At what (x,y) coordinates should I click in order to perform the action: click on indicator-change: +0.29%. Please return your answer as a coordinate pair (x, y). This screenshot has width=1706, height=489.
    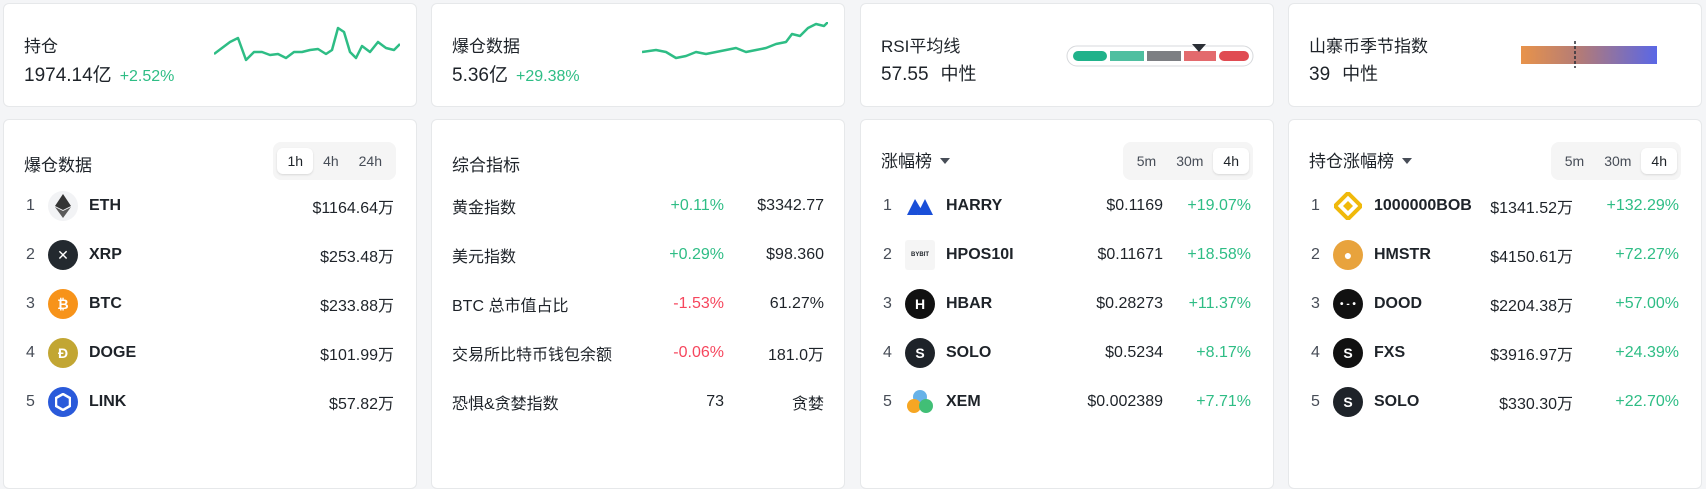
    Looking at the image, I should click on (696, 254).